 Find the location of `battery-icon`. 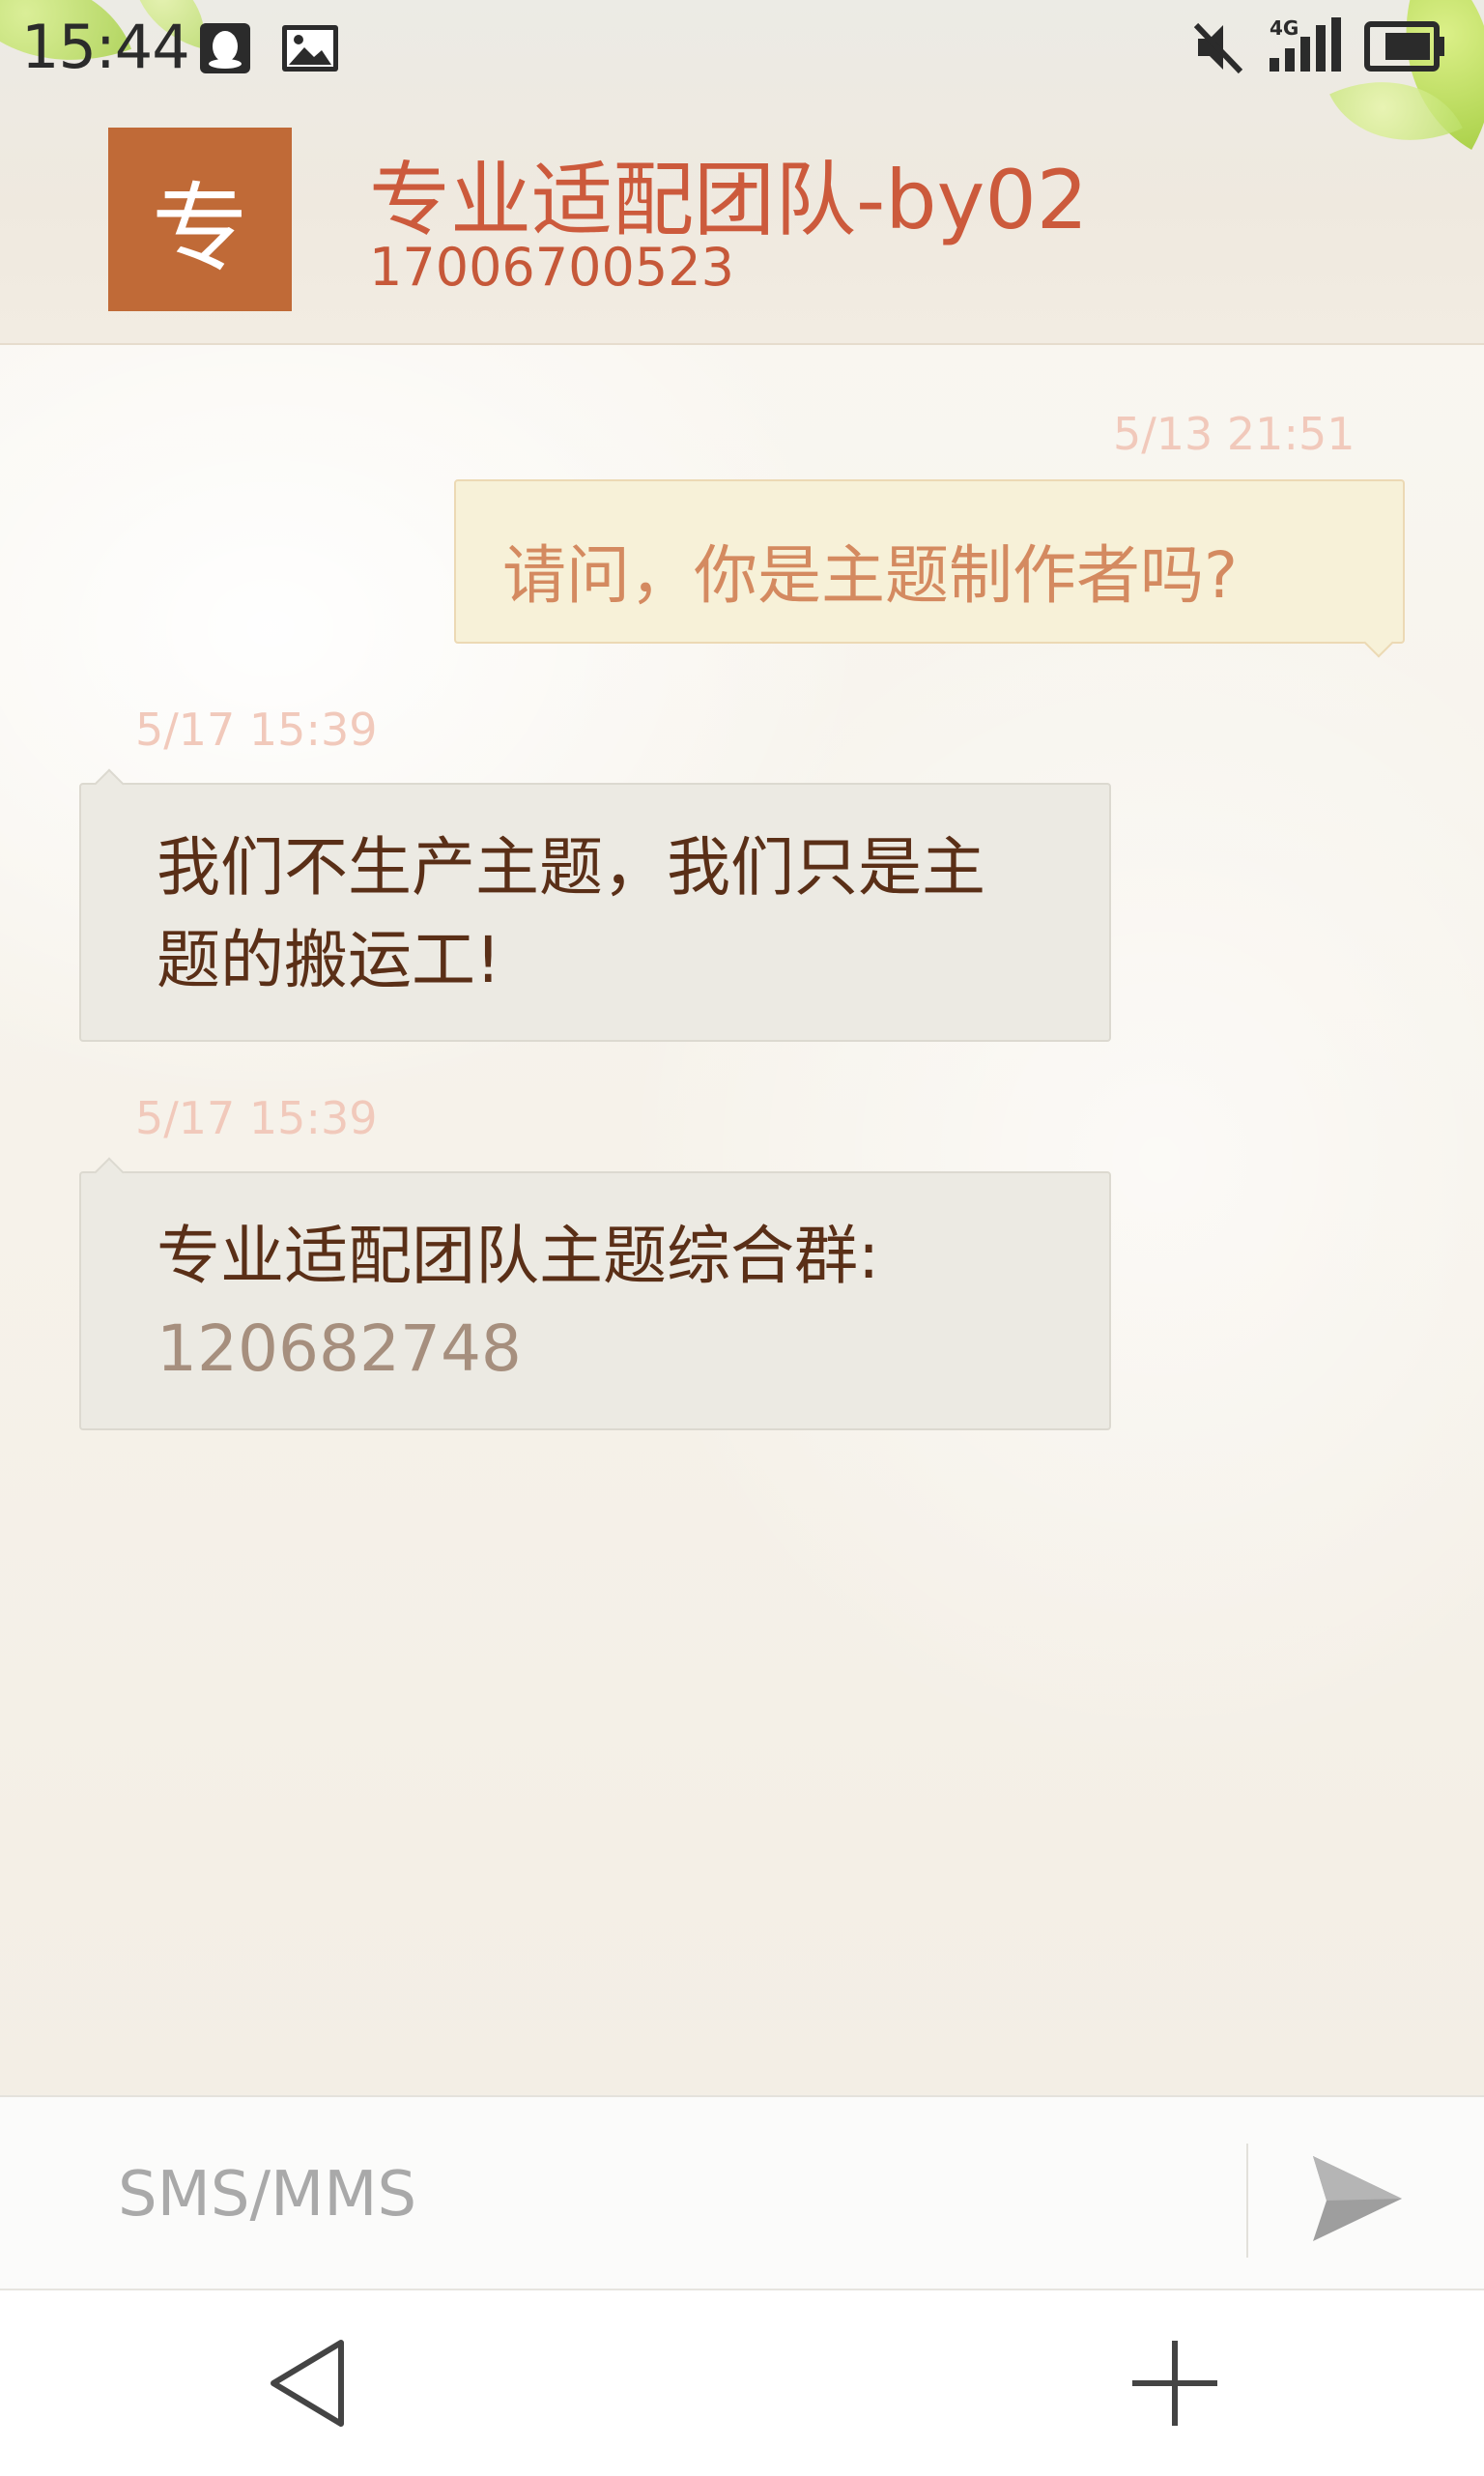

battery-icon is located at coordinates (1406, 48).